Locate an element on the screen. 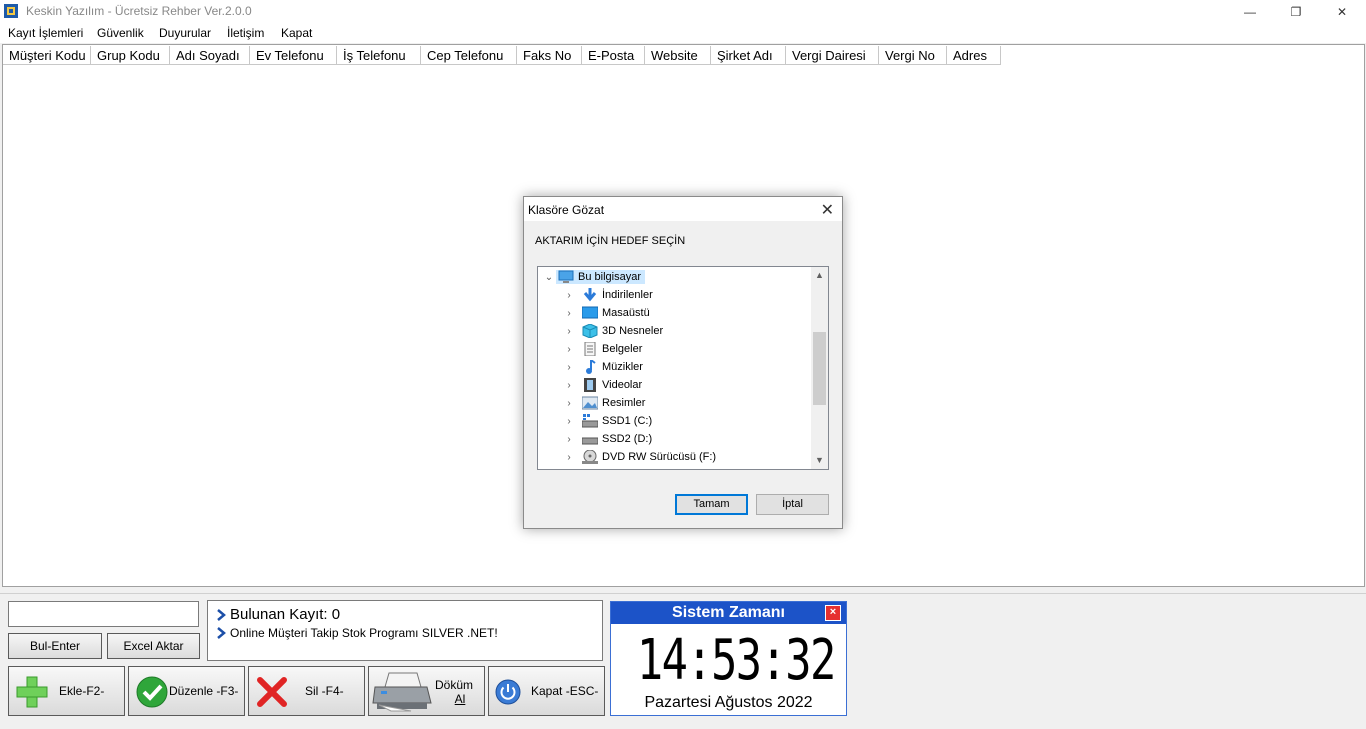 This screenshot has height=729, width=1366. tree-scrollbar: ▲ ▼ is located at coordinates (819, 368).